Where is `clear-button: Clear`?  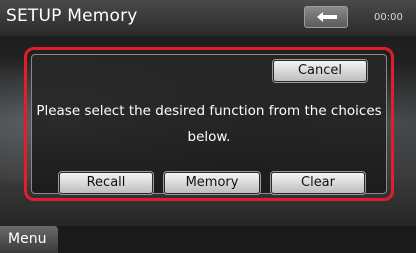
clear-button: Clear is located at coordinates (318, 183).